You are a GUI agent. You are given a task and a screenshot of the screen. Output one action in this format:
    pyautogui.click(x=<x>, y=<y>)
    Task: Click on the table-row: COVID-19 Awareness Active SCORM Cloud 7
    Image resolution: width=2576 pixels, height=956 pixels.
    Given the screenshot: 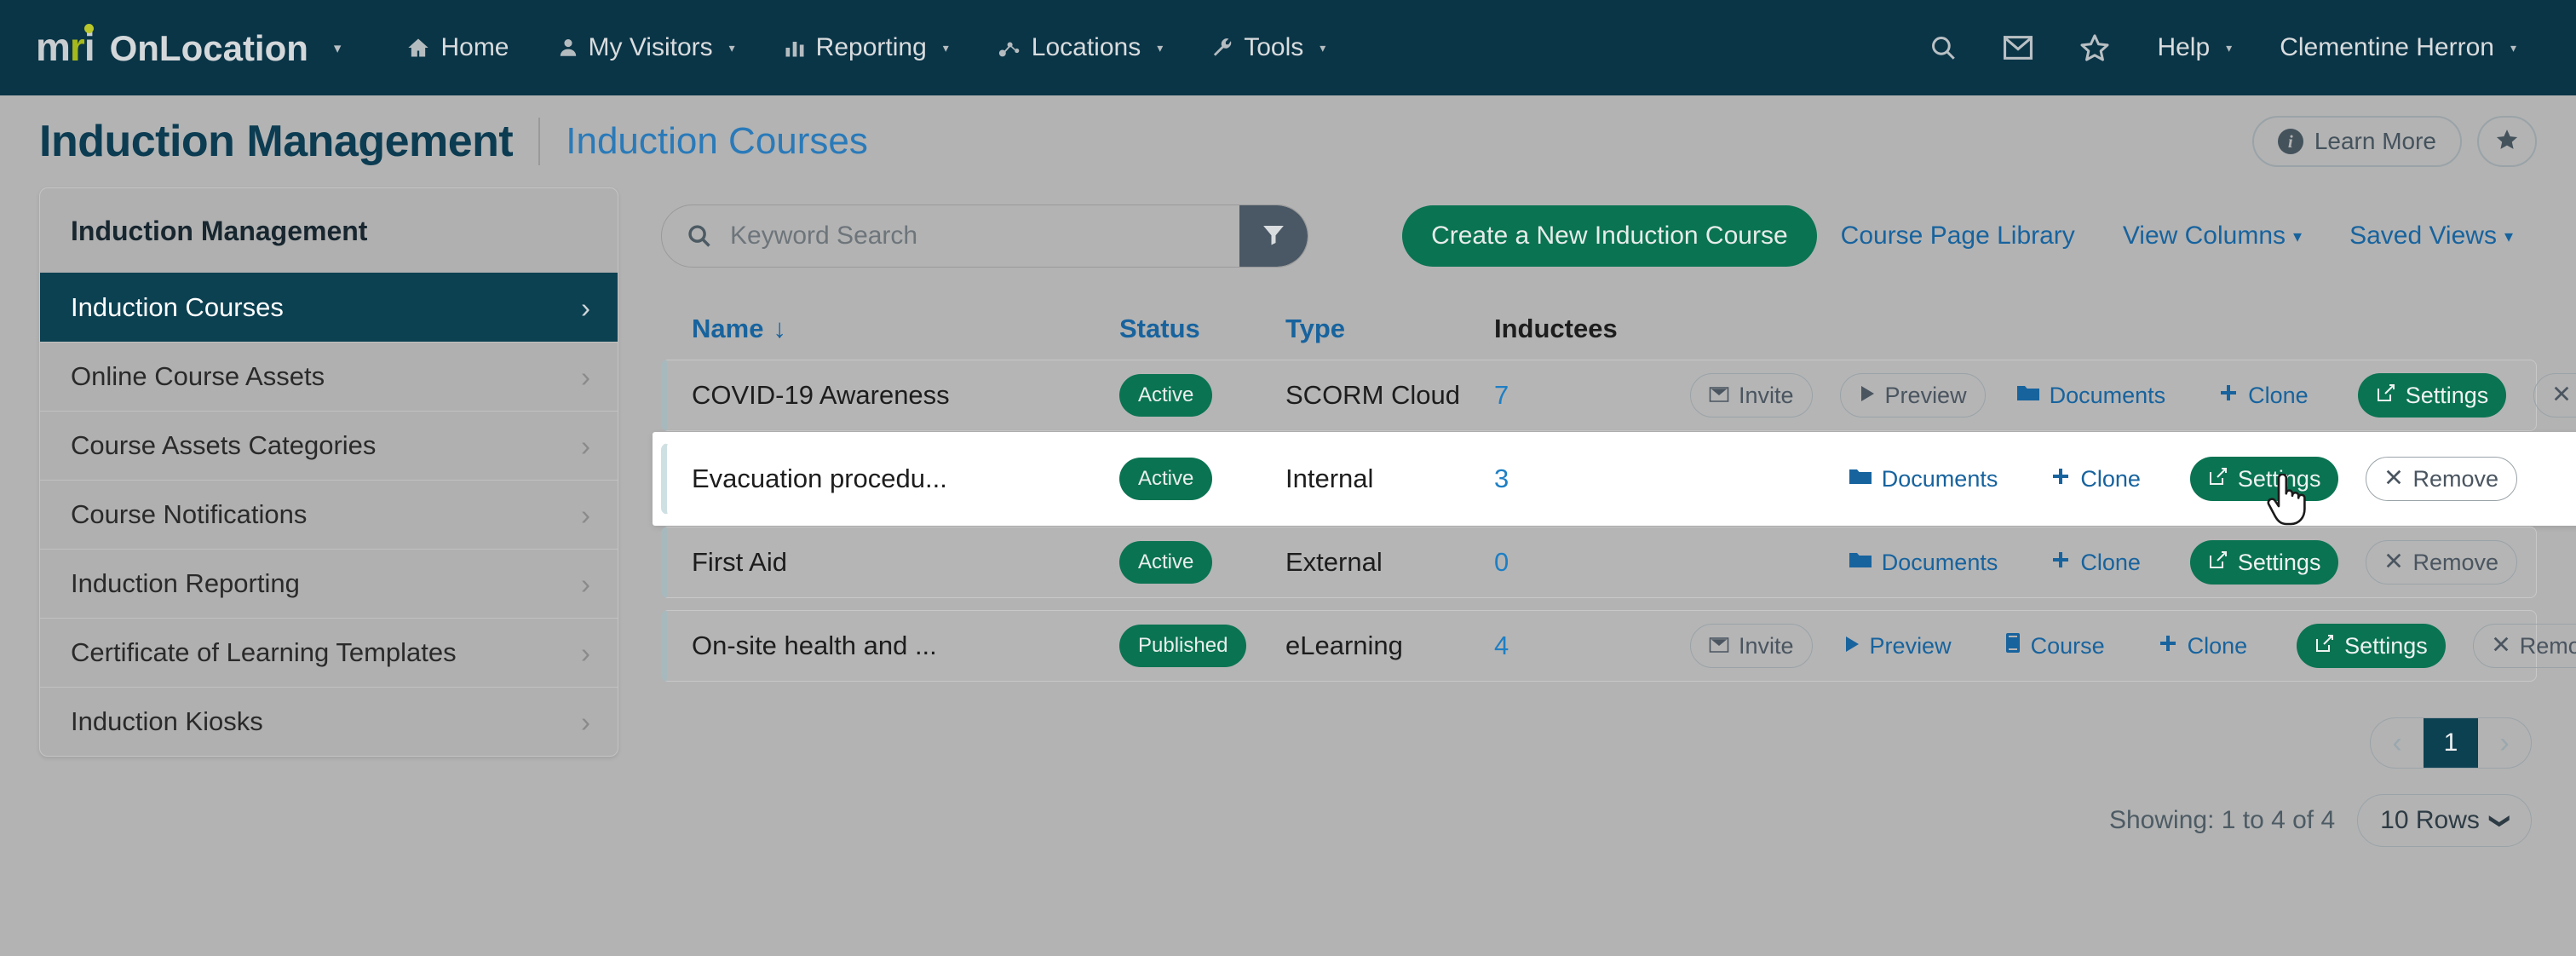 What is the action you would take?
    pyautogui.click(x=1619, y=395)
    